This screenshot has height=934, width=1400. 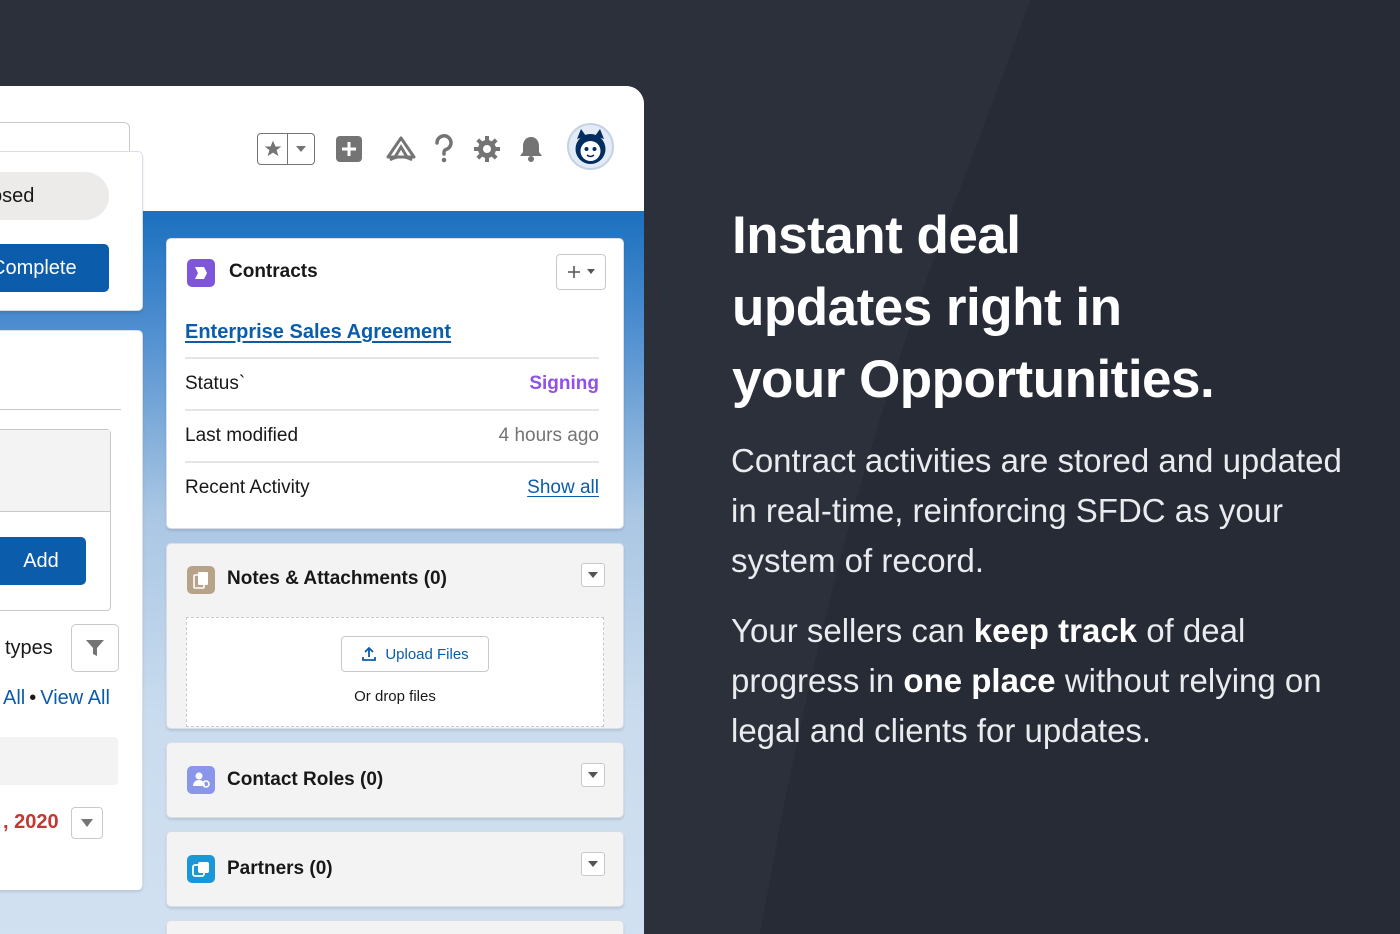 What do you see at coordinates (395, 780) in the screenshot?
I see `contact-roles-card: Contact Roles (0)` at bounding box center [395, 780].